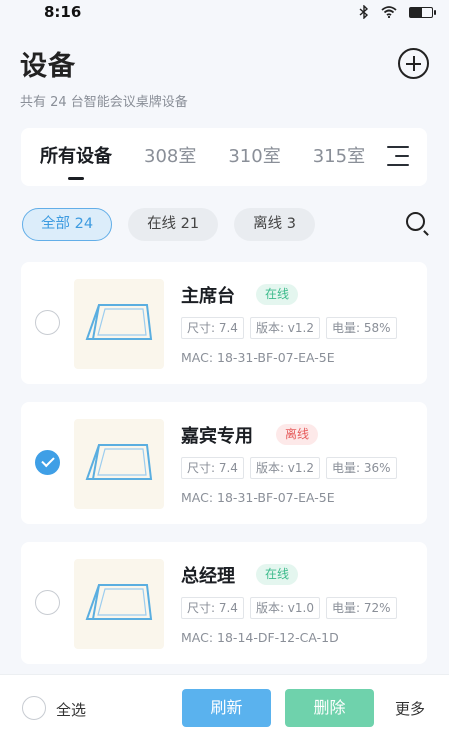 Image resolution: width=449 pixels, height=748 pixels. Describe the element at coordinates (224, 157) in the screenshot. I see `room-tabs: 所有设备 308室 310室 315室` at that location.